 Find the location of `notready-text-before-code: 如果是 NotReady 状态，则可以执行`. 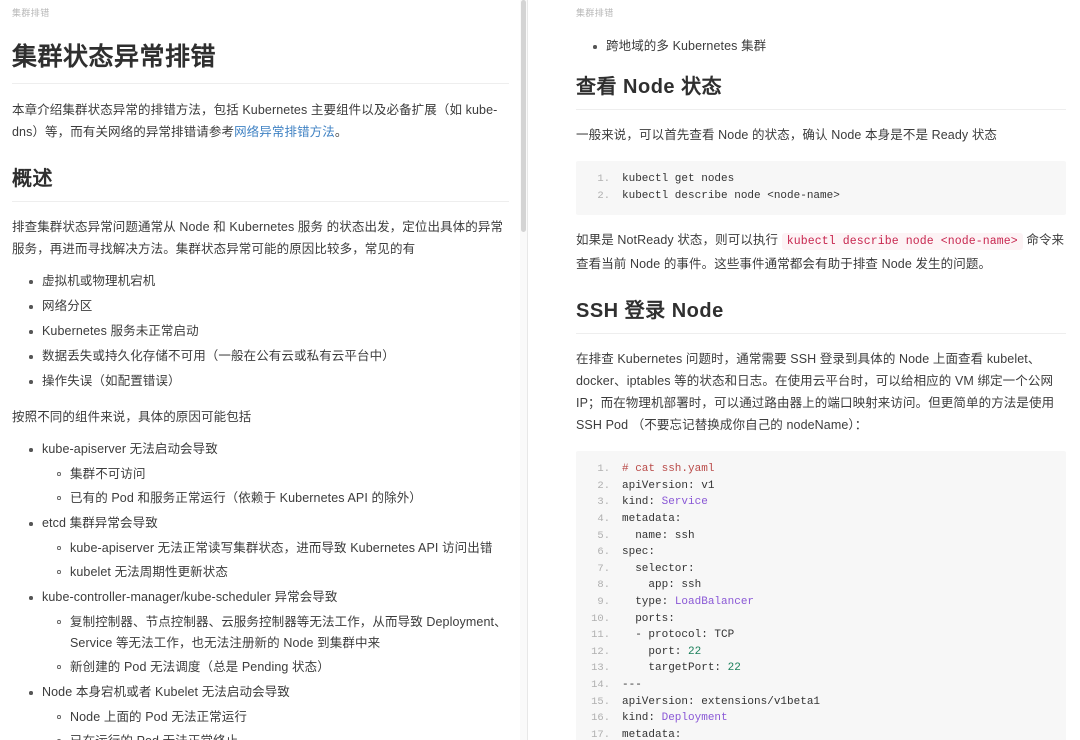

notready-text-before-code: 如果是 NotReady 状态，则可以执行 is located at coordinates (677, 240).